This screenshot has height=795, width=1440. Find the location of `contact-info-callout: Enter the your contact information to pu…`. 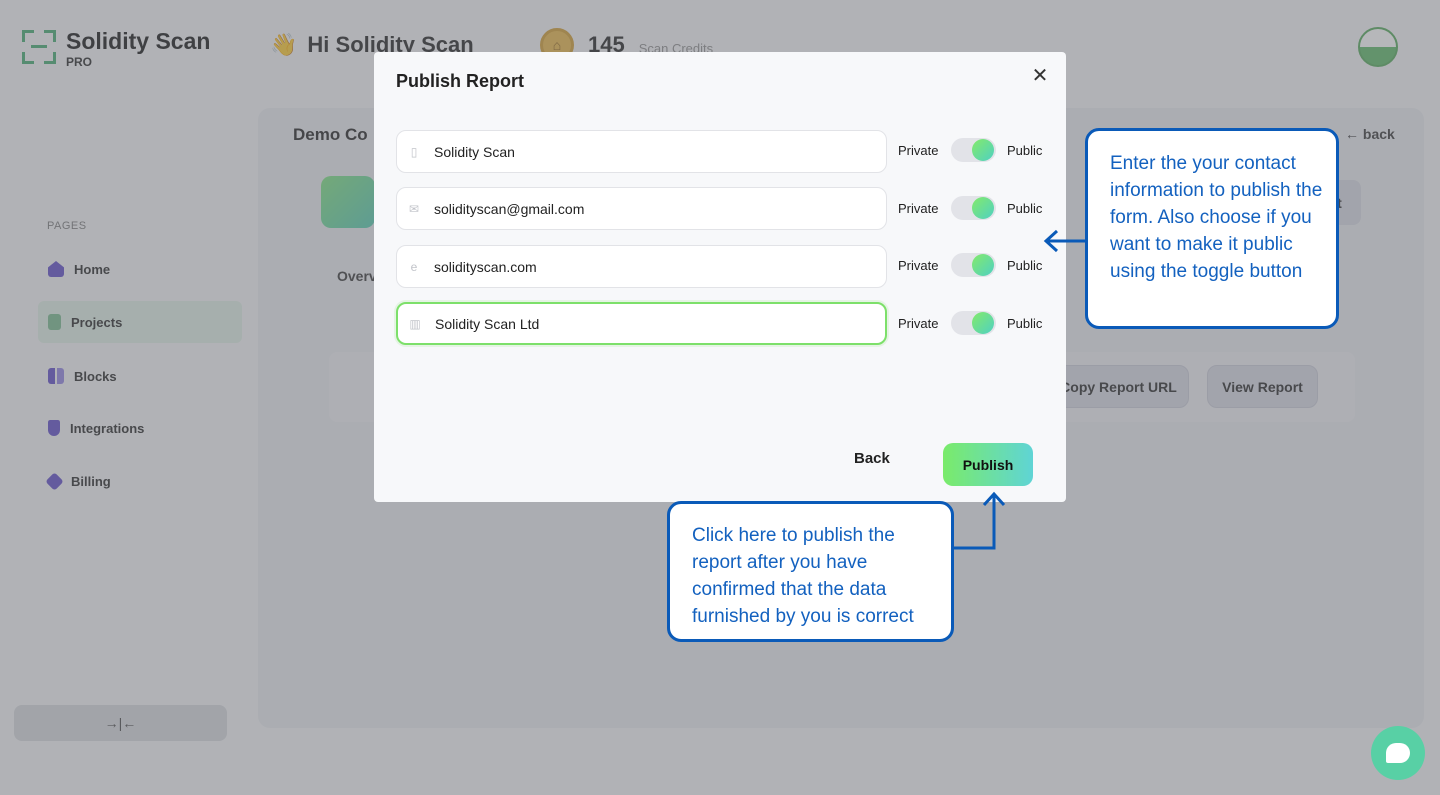

contact-info-callout: Enter the your contact information to pu… is located at coordinates (1212, 228).